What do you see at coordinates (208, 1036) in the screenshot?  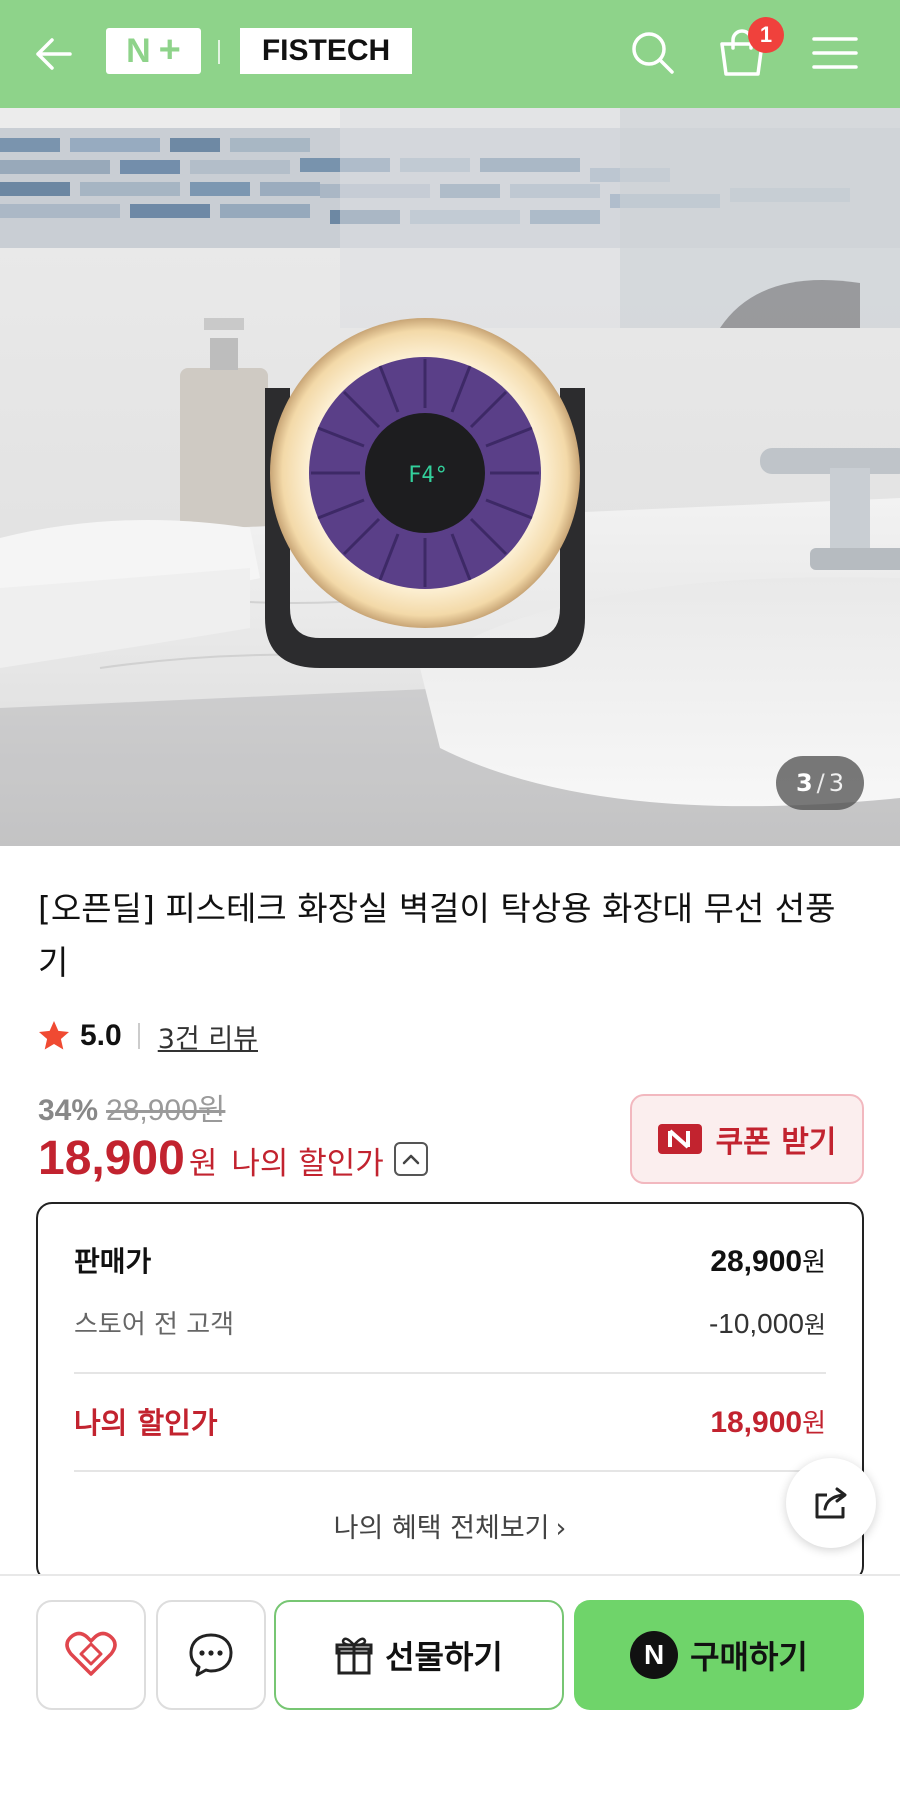 I see `review-count-link: 3건 리뷰` at bounding box center [208, 1036].